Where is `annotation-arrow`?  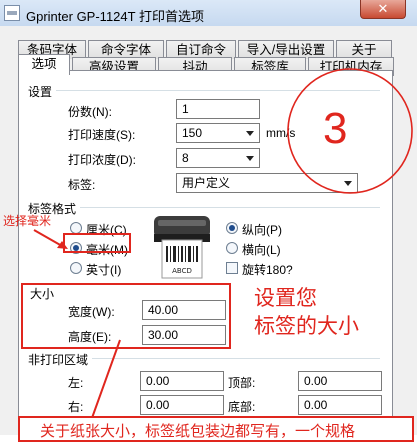 annotation-arrow is located at coordinates (48, 238).